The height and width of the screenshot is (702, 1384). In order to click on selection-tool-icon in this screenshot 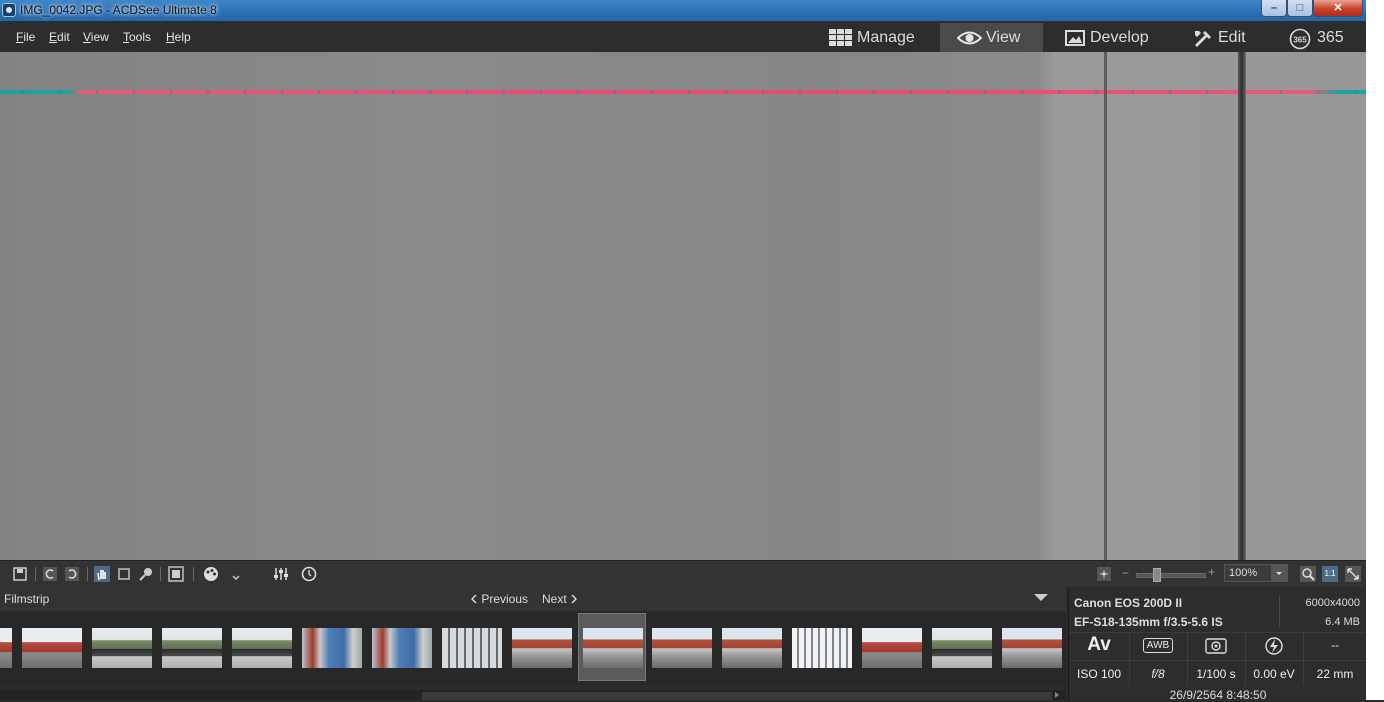, I will do `click(124, 574)`.